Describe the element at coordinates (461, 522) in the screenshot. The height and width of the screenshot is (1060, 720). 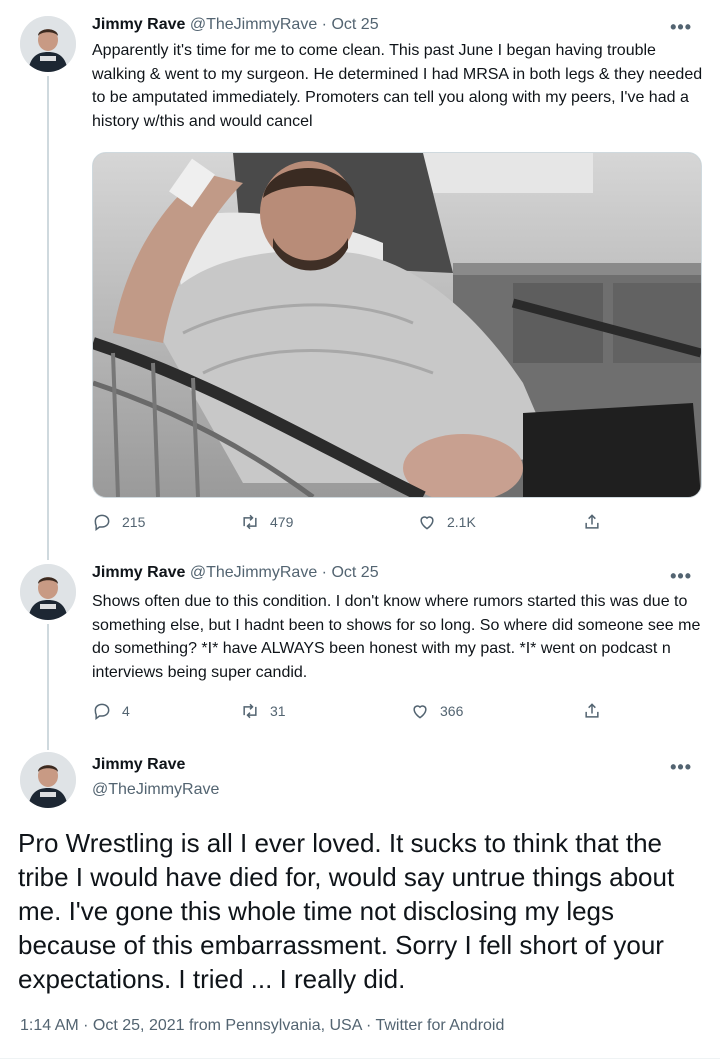
I see `like-count: 2.1K` at that location.